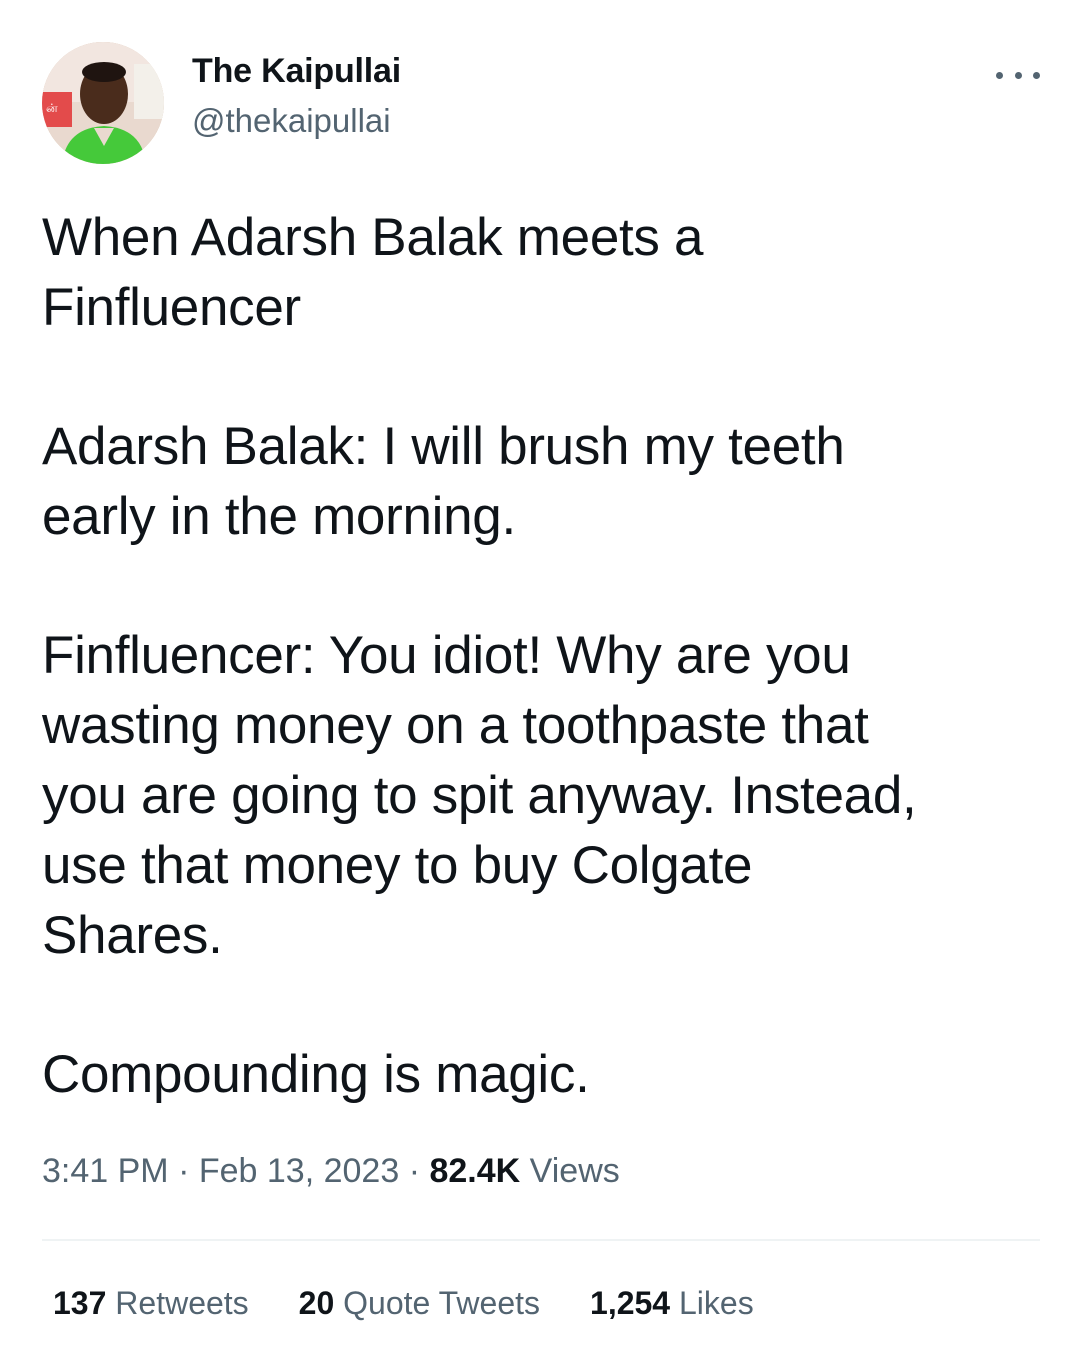 This screenshot has height=1366, width=1080. Describe the element at coordinates (291, 121) in the screenshot. I see `author-handle: @thekaipullai` at that location.